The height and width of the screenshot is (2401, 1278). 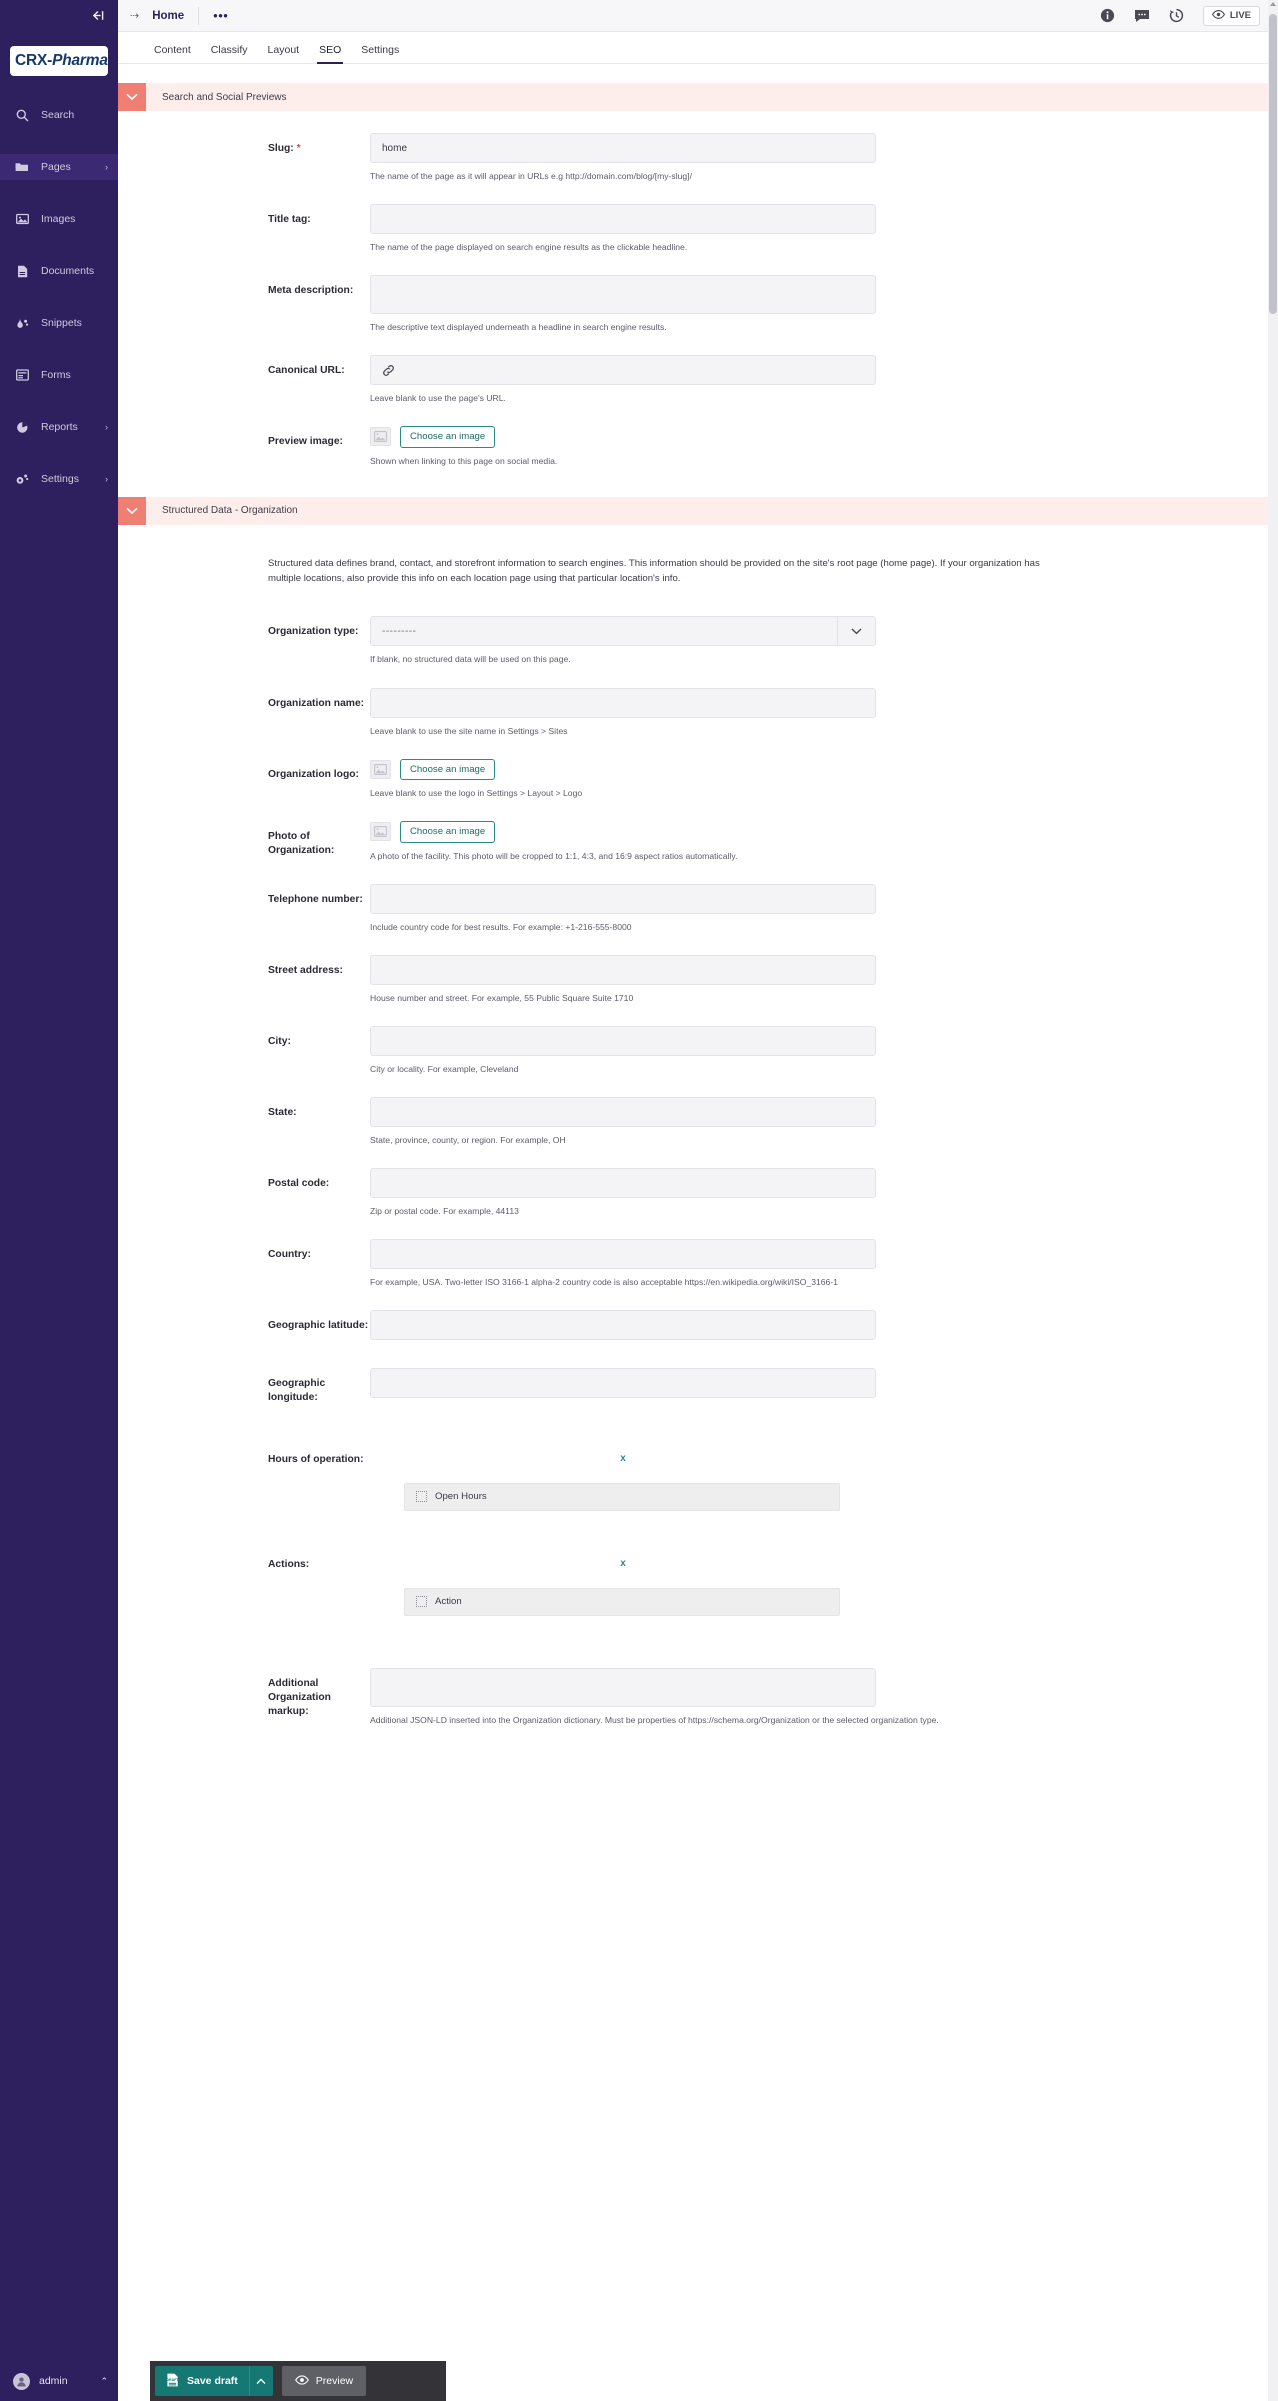 I want to click on state-input, so click(x=623, y=1111).